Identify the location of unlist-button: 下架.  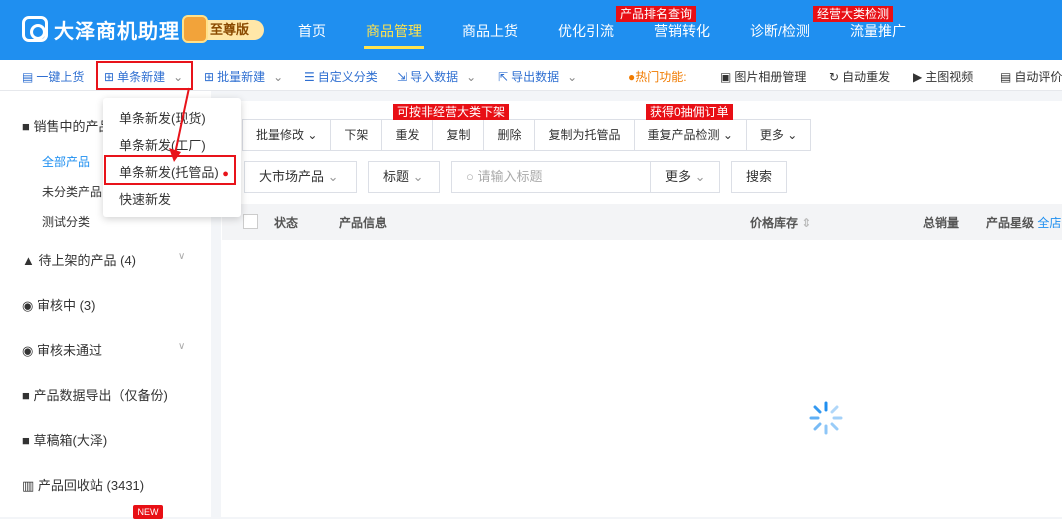
(357, 135).